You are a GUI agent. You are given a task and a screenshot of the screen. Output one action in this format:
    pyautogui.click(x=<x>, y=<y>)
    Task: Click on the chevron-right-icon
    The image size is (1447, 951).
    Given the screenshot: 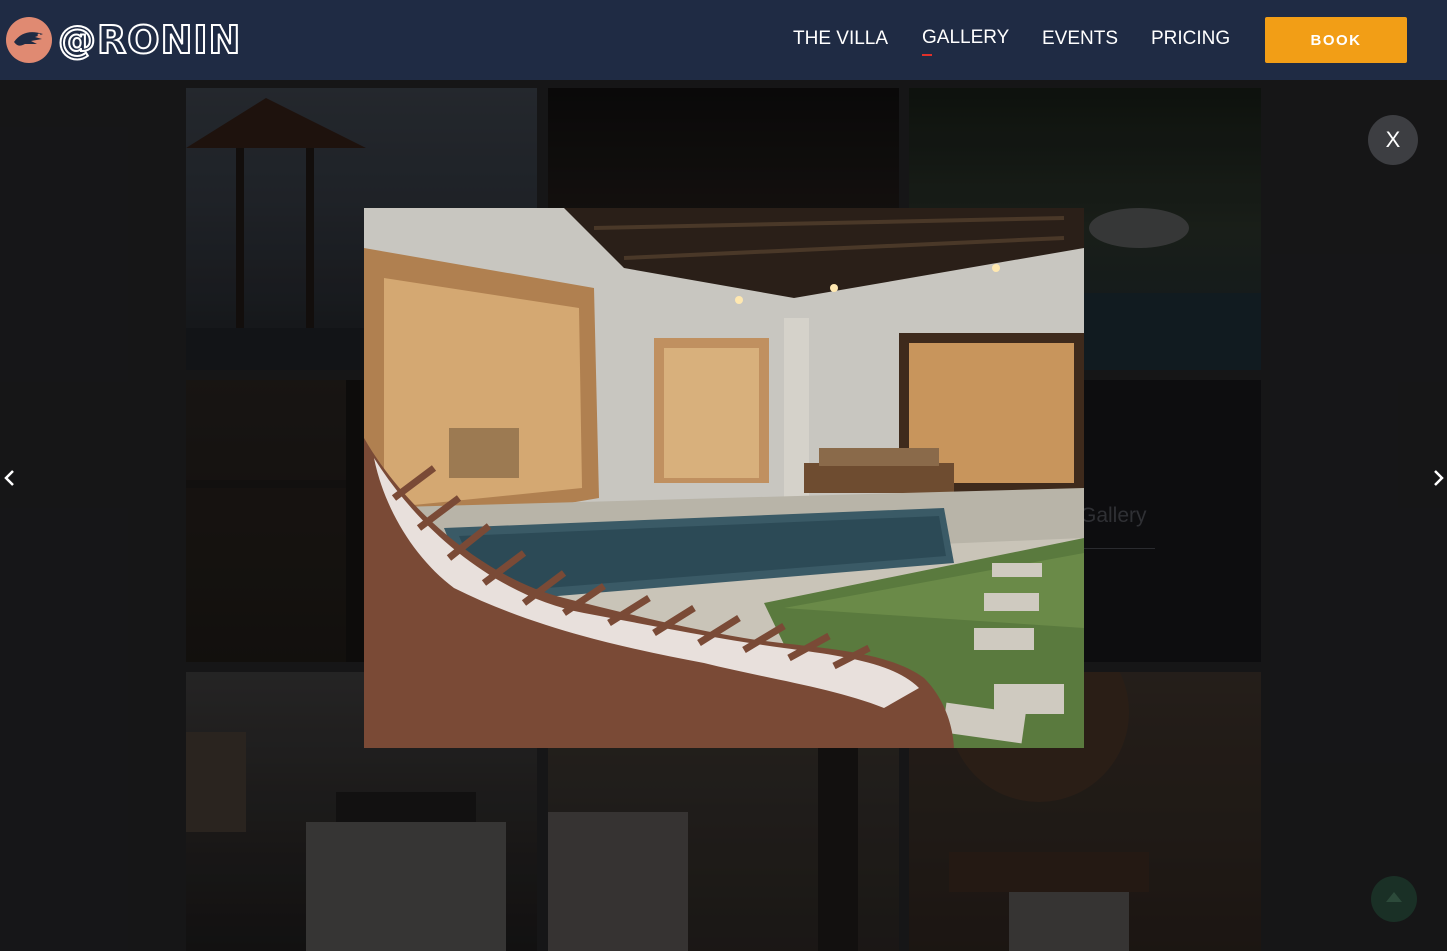 What is the action you would take?
    pyautogui.click(x=1438, y=478)
    